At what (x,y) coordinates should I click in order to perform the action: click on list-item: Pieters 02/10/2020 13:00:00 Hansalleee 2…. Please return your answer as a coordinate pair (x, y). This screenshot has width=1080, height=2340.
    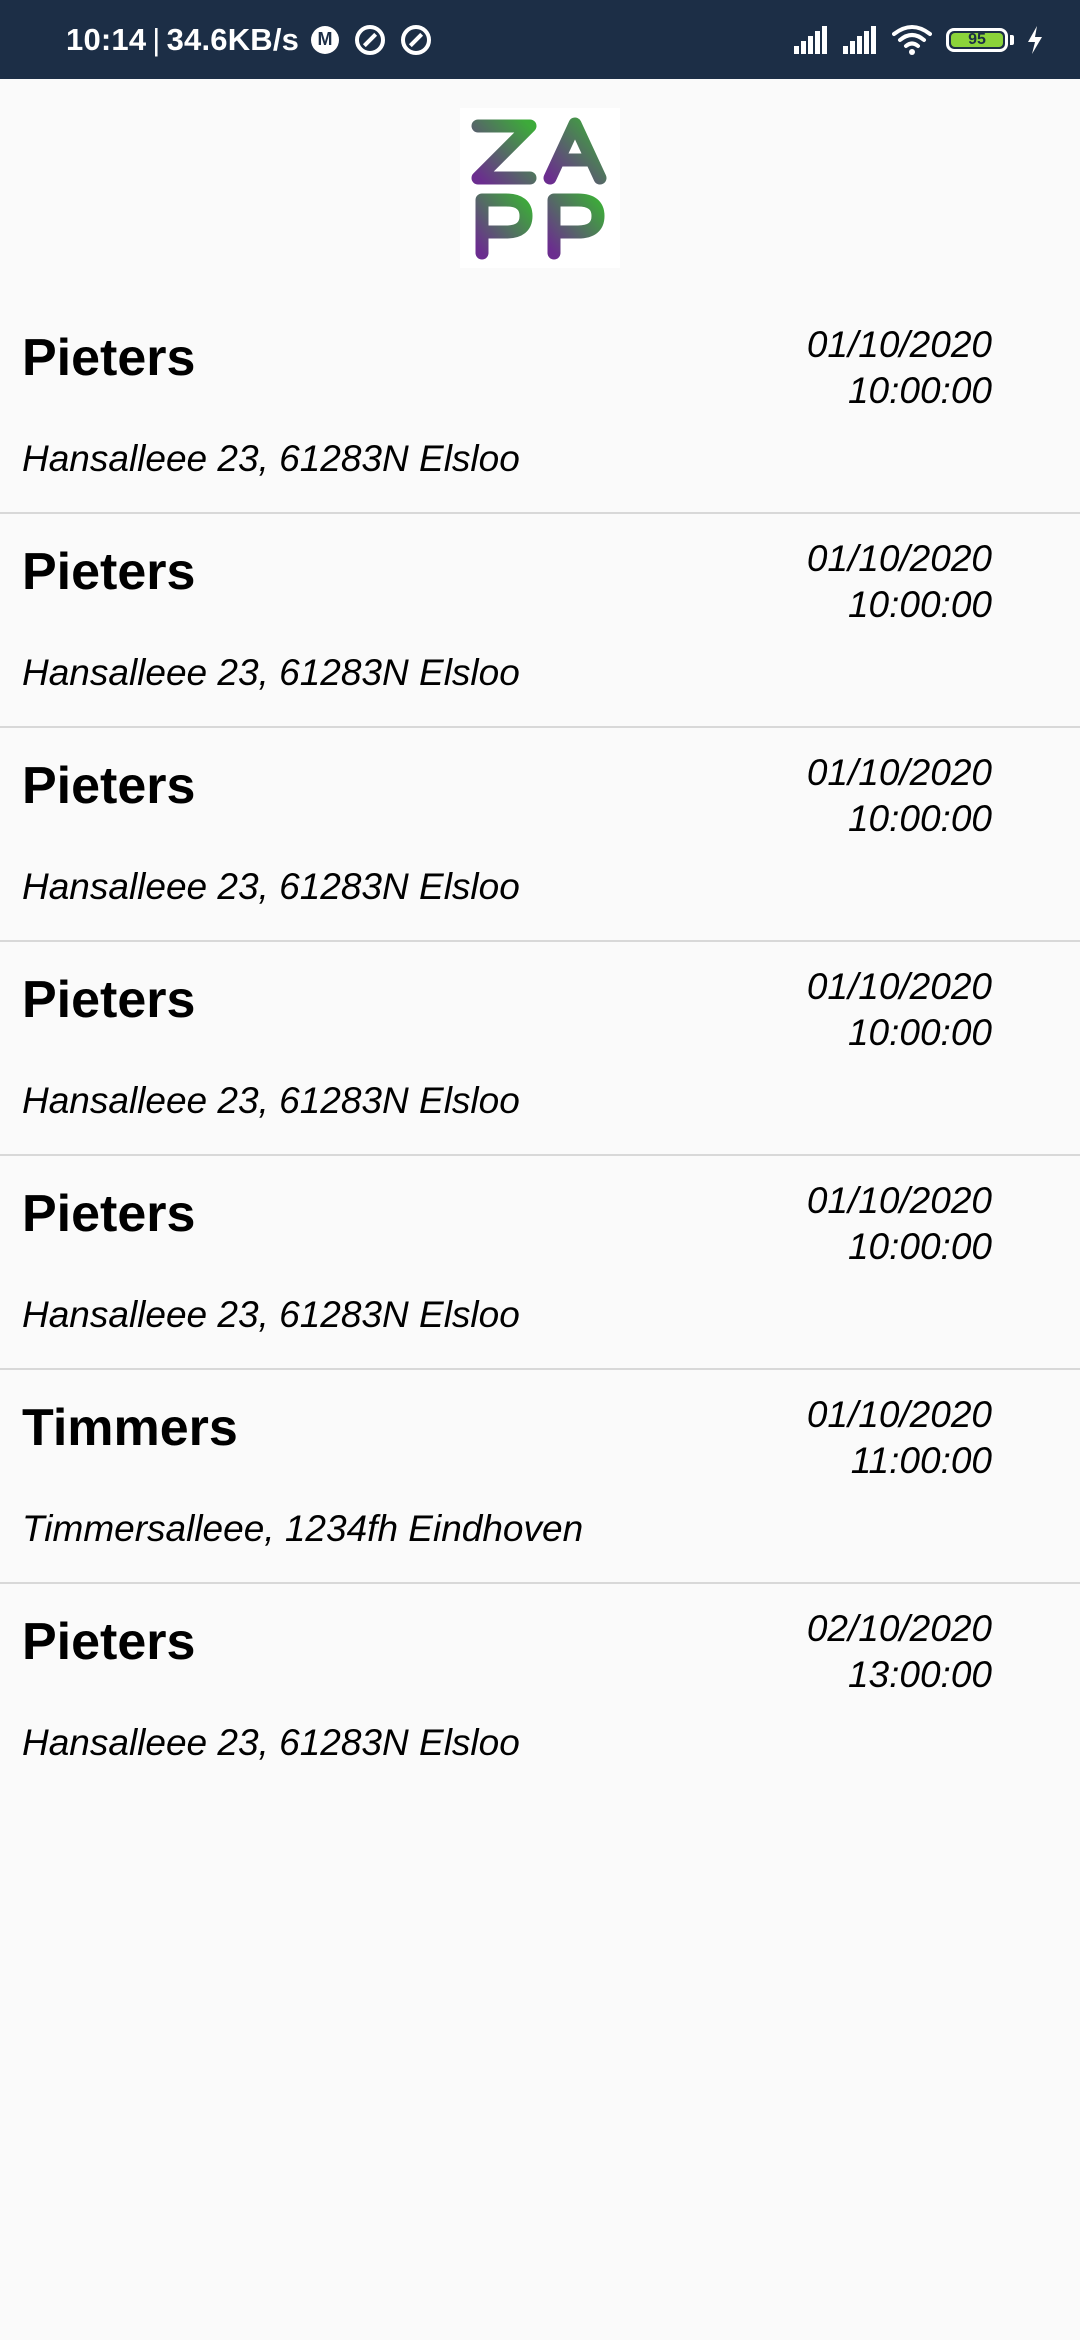
    Looking at the image, I should click on (540, 1691).